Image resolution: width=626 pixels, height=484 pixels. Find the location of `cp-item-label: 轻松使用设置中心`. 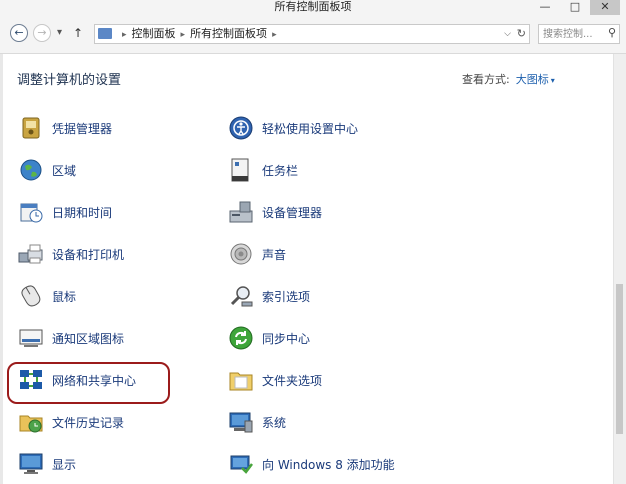

cp-item-label: 轻松使用设置中心 is located at coordinates (310, 128).